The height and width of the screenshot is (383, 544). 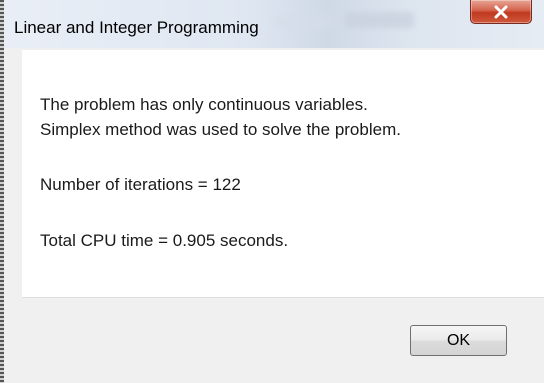 I want to click on ok-button: OK, so click(x=458, y=340).